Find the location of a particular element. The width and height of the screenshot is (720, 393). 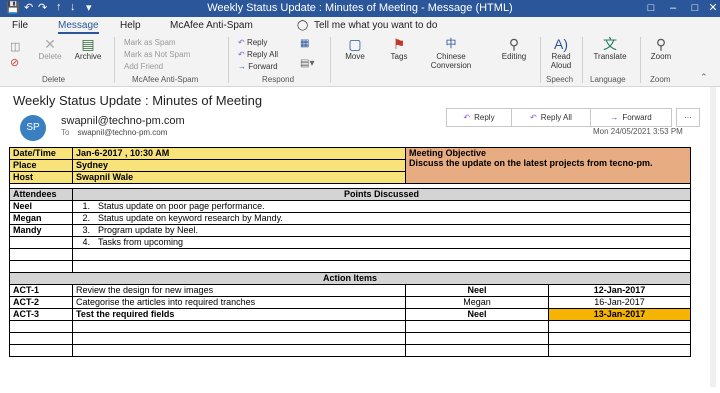

speaker-icon: A) is located at coordinates (561, 44).